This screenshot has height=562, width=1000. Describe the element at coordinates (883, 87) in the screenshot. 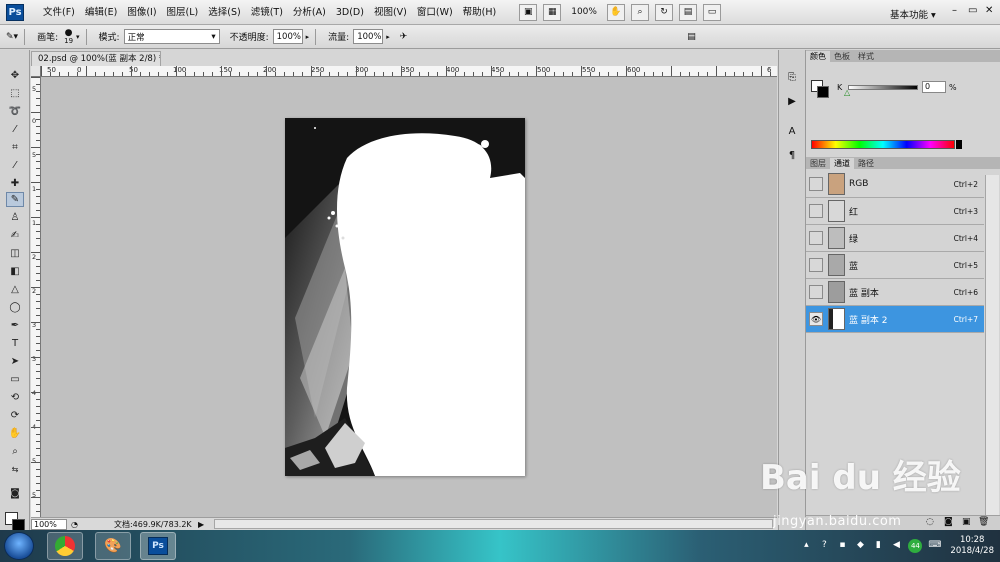

I see `k-slider` at that location.